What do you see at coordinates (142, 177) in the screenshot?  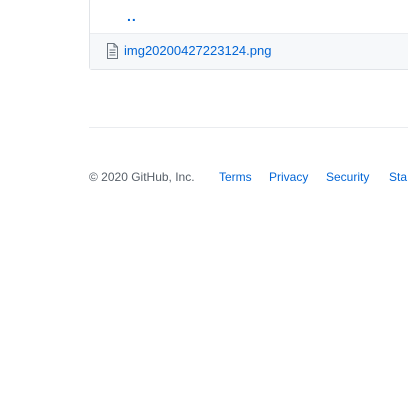 I see `footer-copyright: © 2020 GitHub, Inc.` at bounding box center [142, 177].